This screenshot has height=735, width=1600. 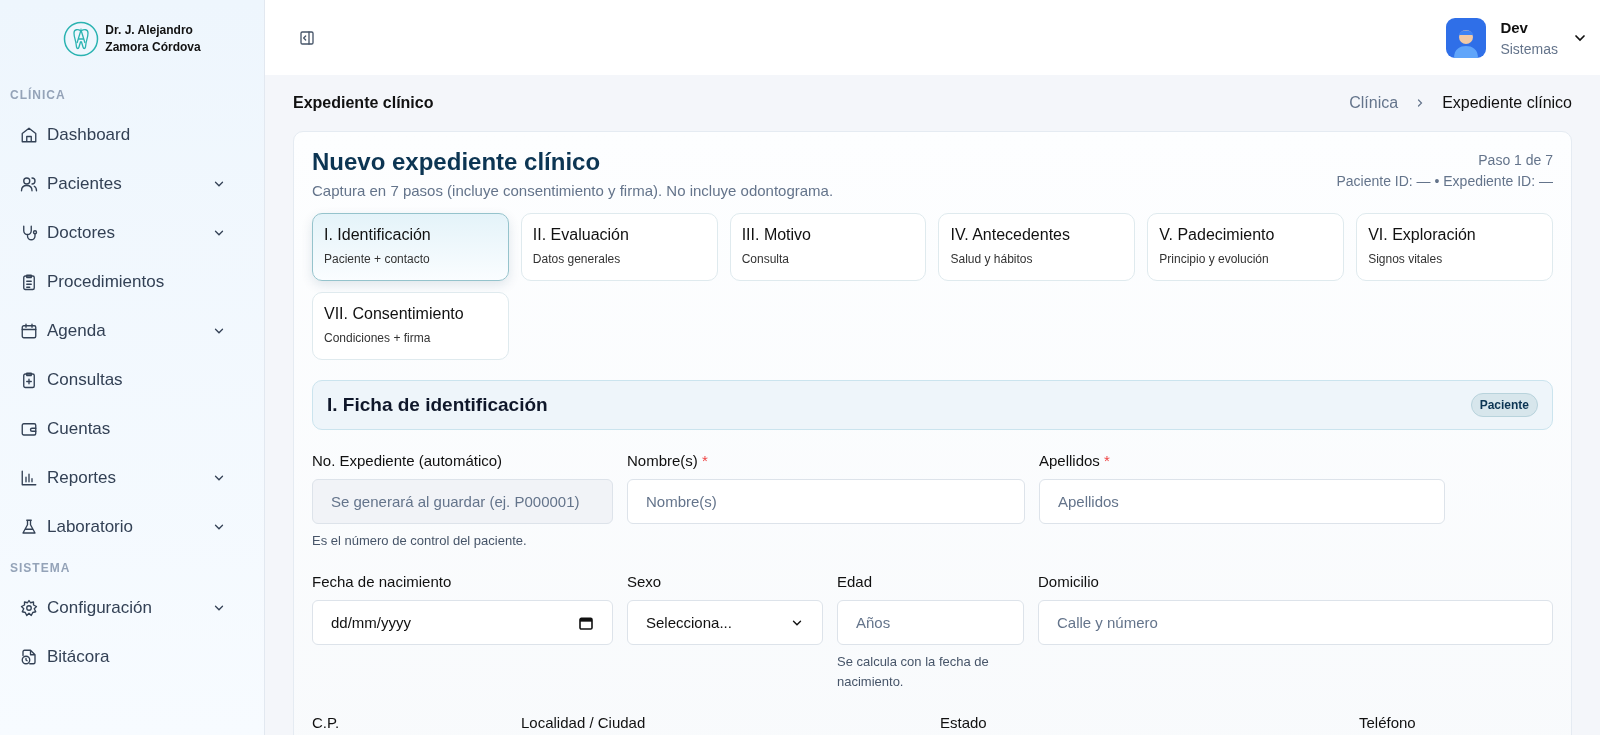 What do you see at coordinates (132, 330) in the screenshot?
I see `sidebar-item: Agenda` at bounding box center [132, 330].